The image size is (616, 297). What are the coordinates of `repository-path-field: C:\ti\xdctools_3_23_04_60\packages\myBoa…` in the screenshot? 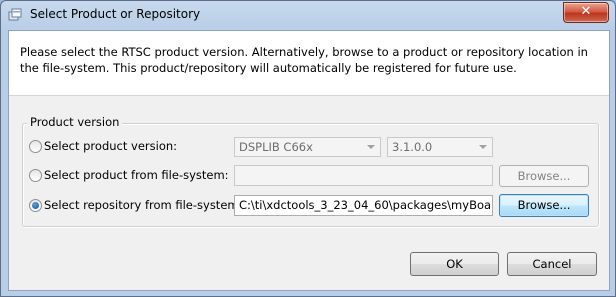 It's located at (363, 205).